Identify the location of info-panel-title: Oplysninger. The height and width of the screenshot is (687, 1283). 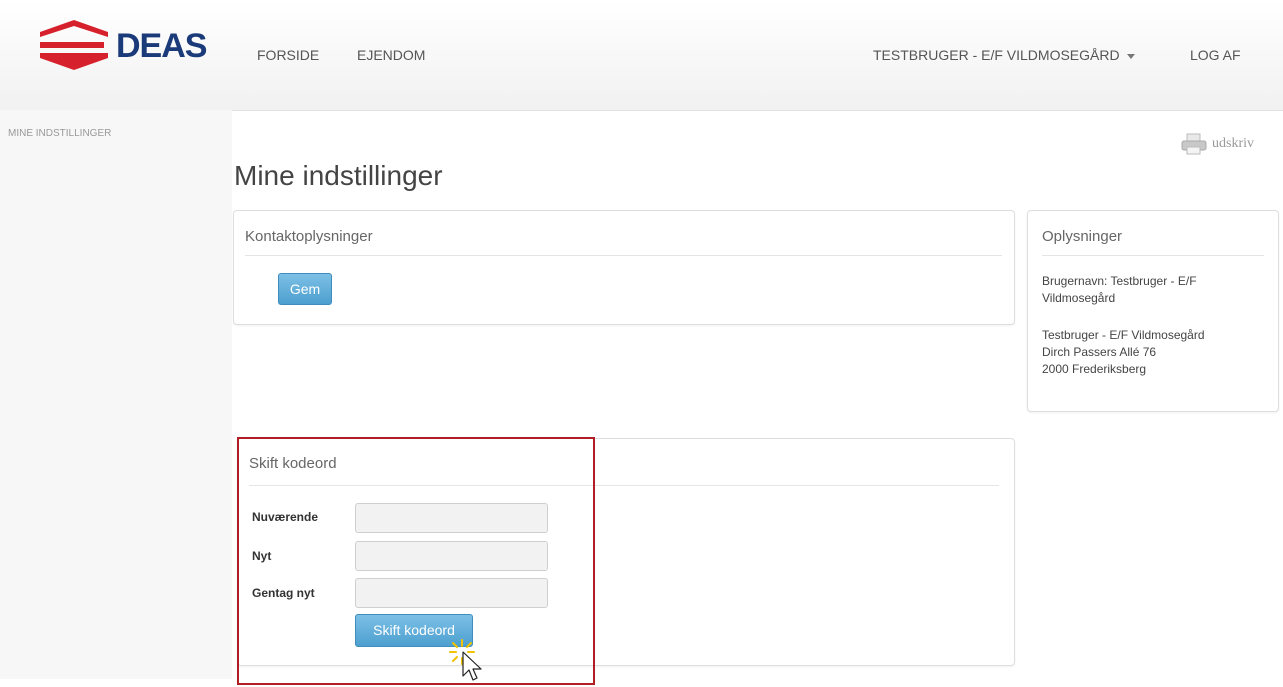
(1082, 236).